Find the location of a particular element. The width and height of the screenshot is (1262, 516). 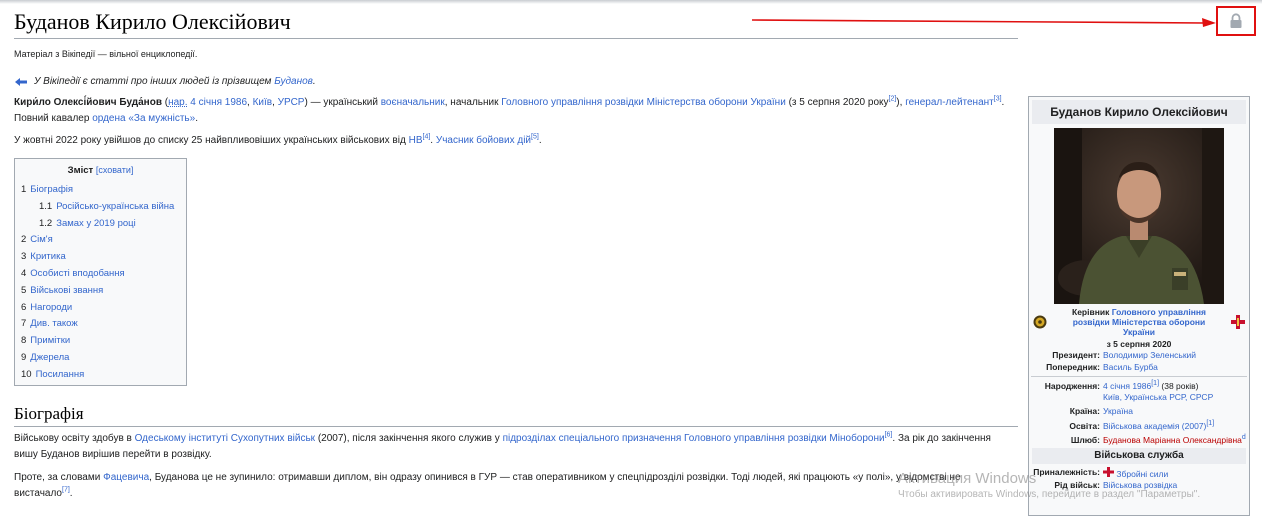

toc-item-number: 6 is located at coordinates (24, 307).